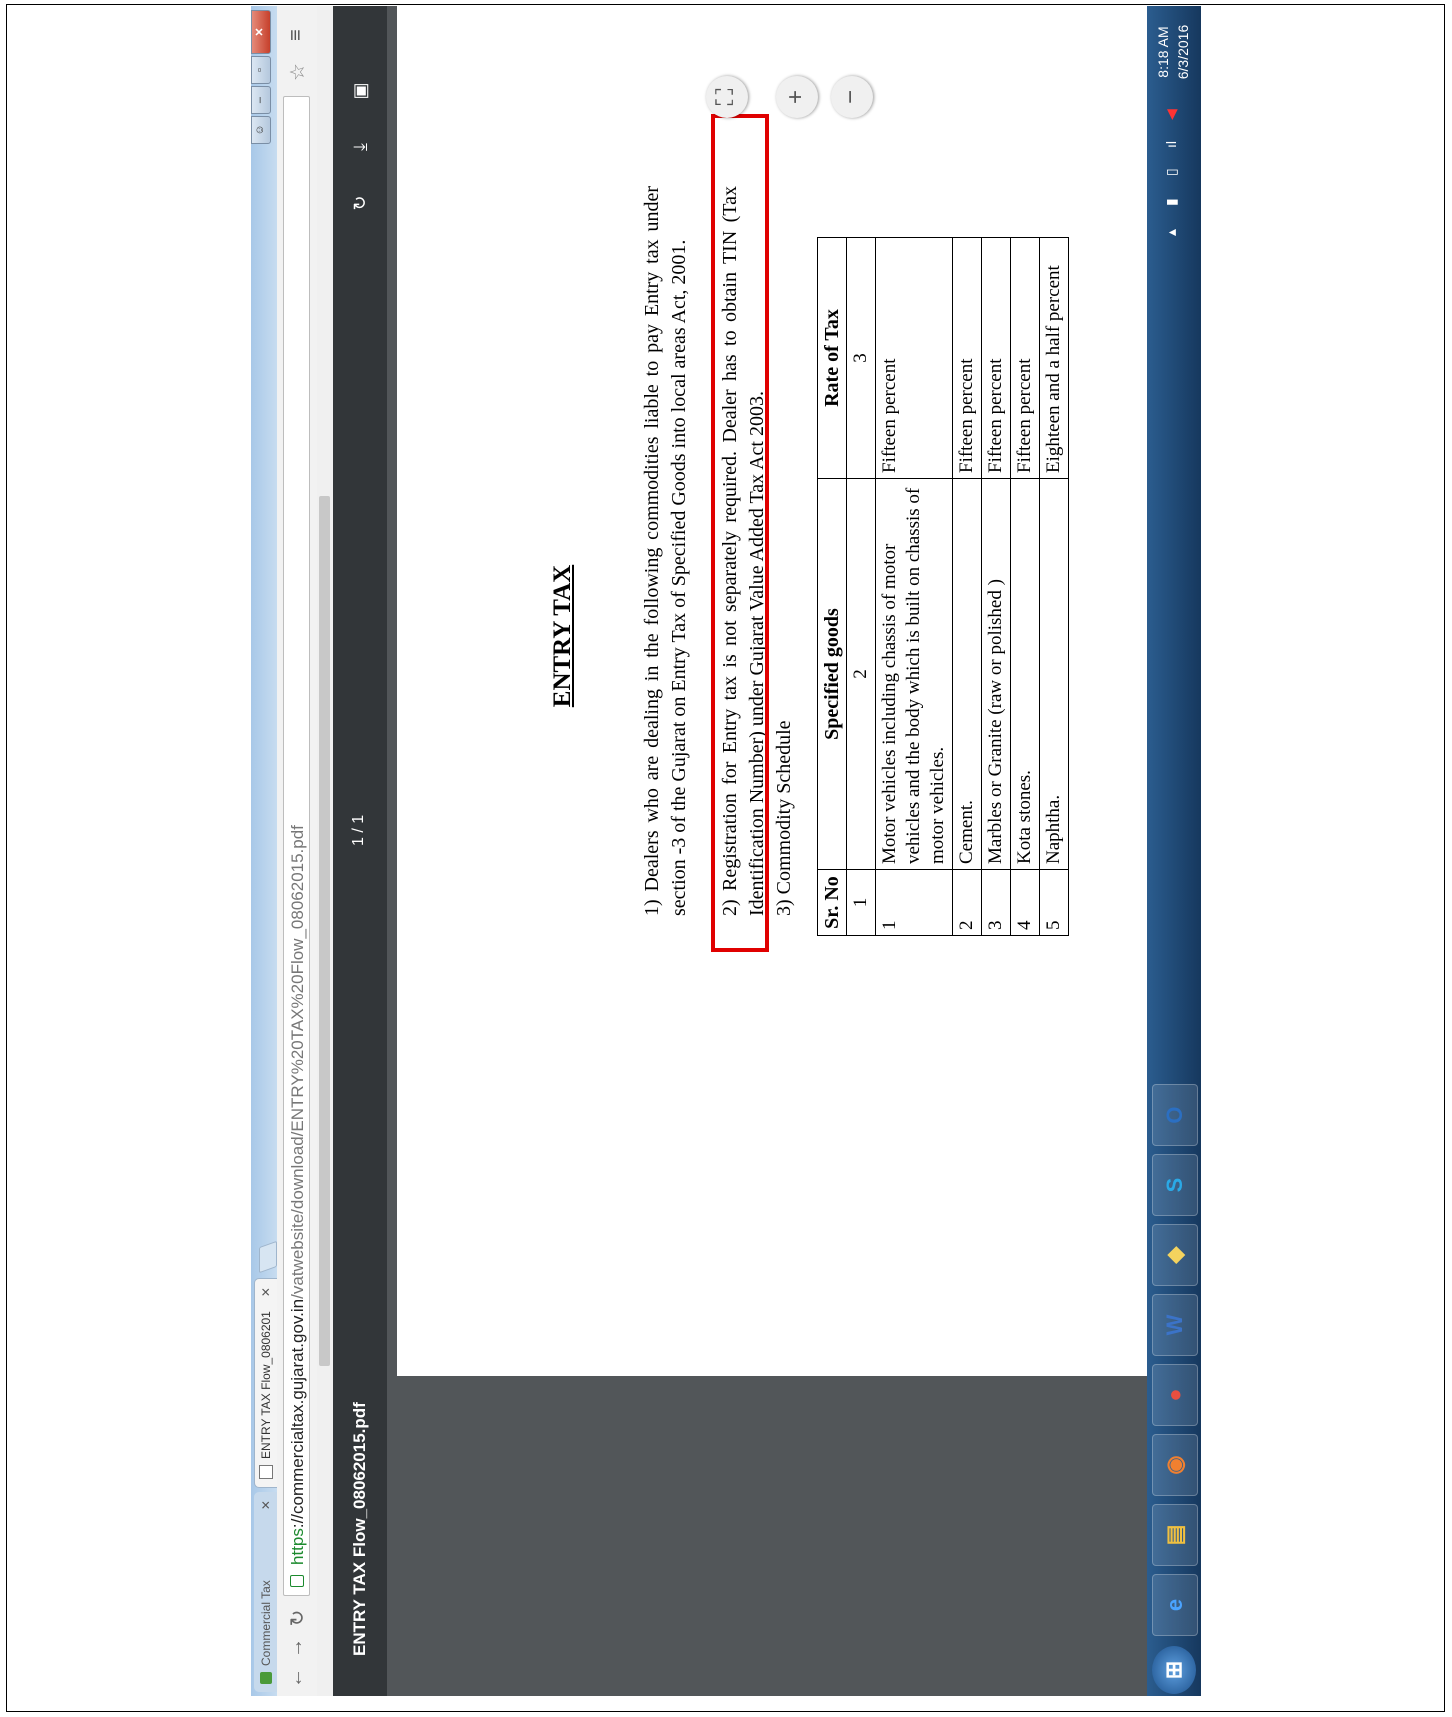 This screenshot has height=1717, width=1452. What do you see at coordinates (852, 97) in the screenshot?
I see `zoom-out-icon: −` at bounding box center [852, 97].